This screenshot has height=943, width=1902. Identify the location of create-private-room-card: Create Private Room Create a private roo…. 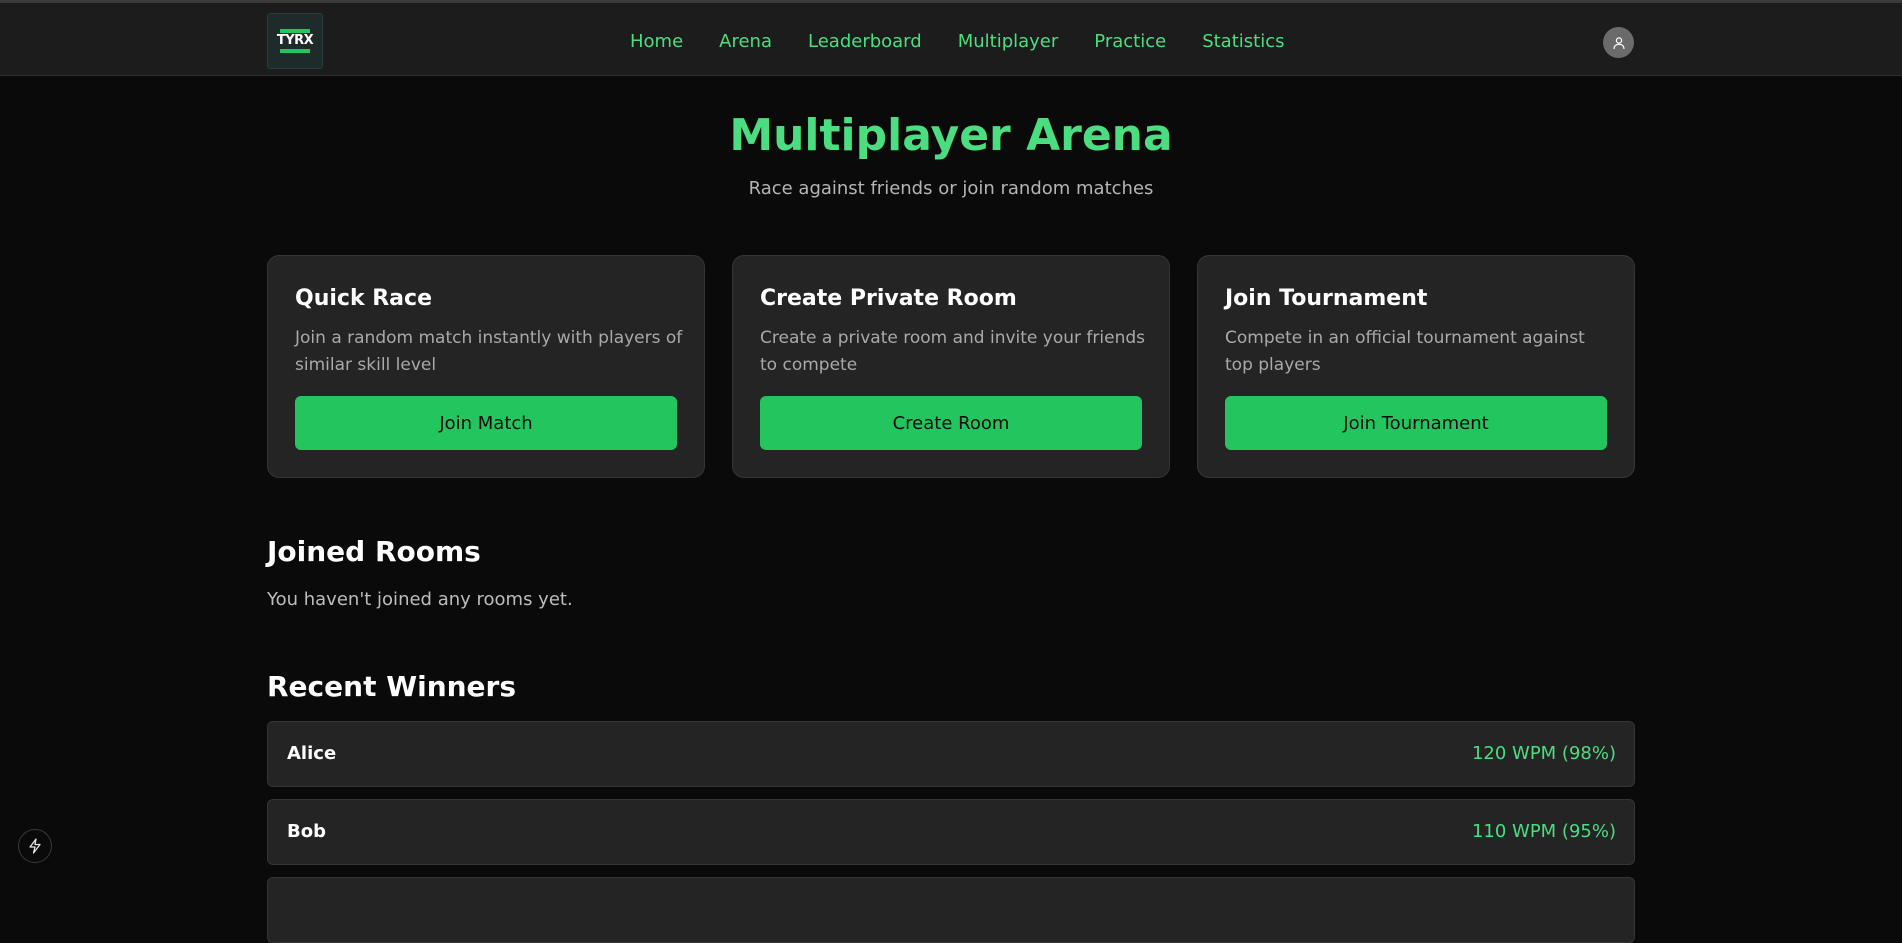
(951, 366).